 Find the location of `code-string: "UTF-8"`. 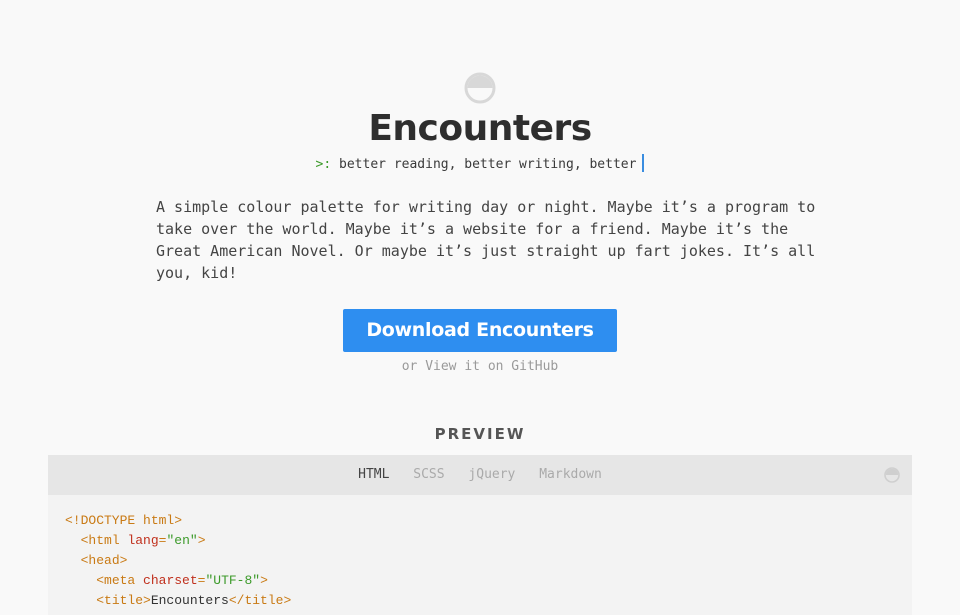

code-string: "UTF-8" is located at coordinates (233, 580).